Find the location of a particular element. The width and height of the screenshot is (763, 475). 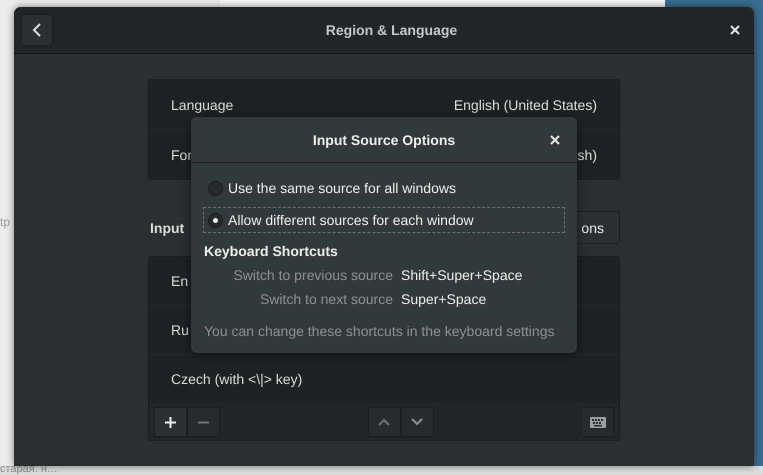

desktop-text: tp is located at coordinates (5, 222).